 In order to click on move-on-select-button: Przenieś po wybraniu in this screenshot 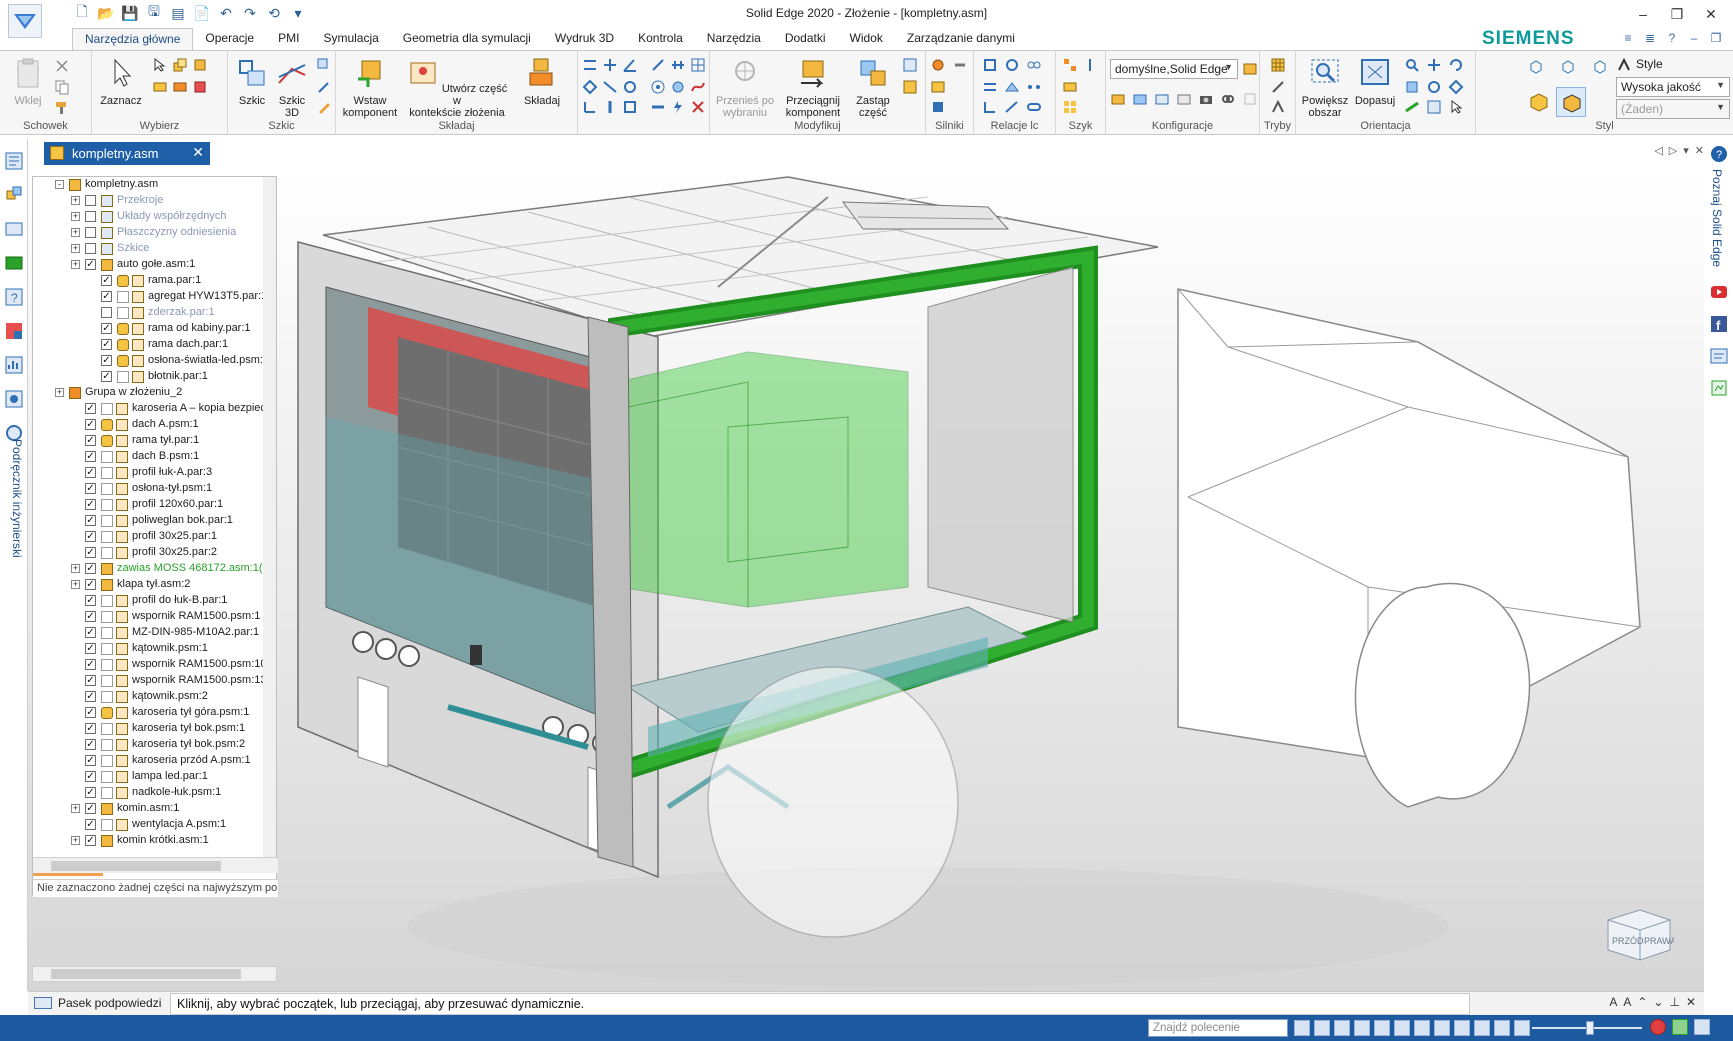, I will do `click(745, 88)`.